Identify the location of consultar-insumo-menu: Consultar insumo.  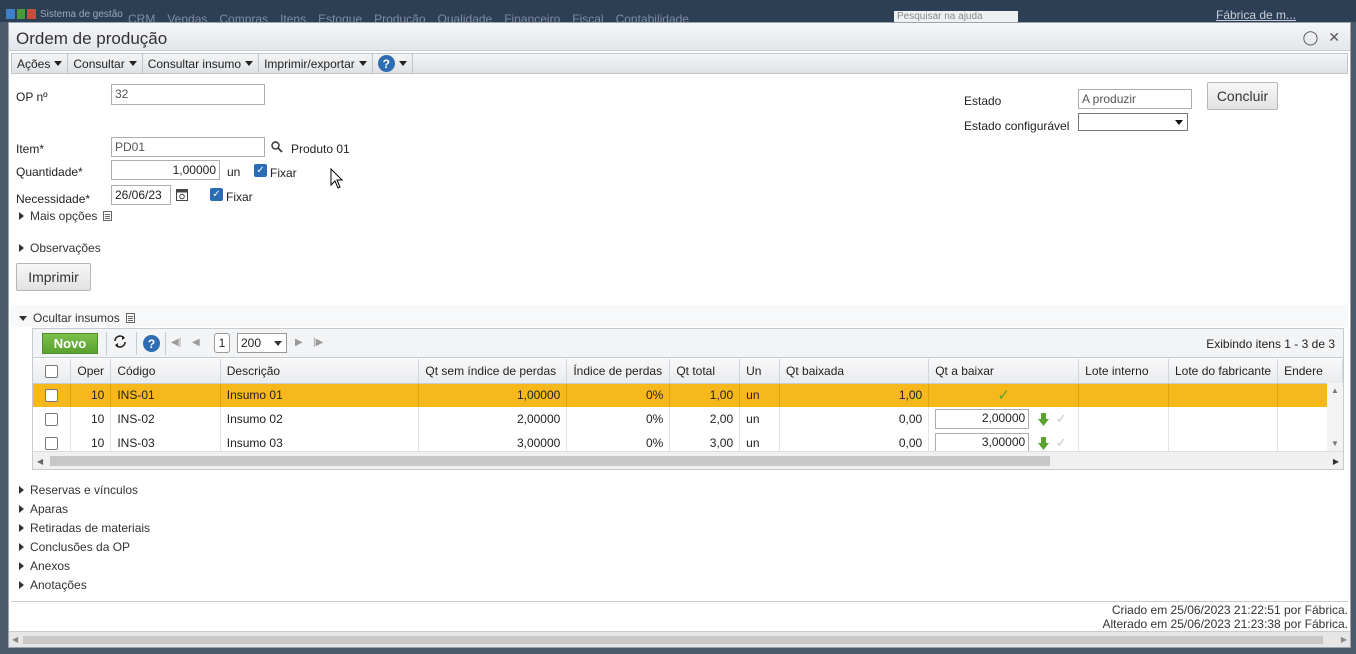
(201, 63).